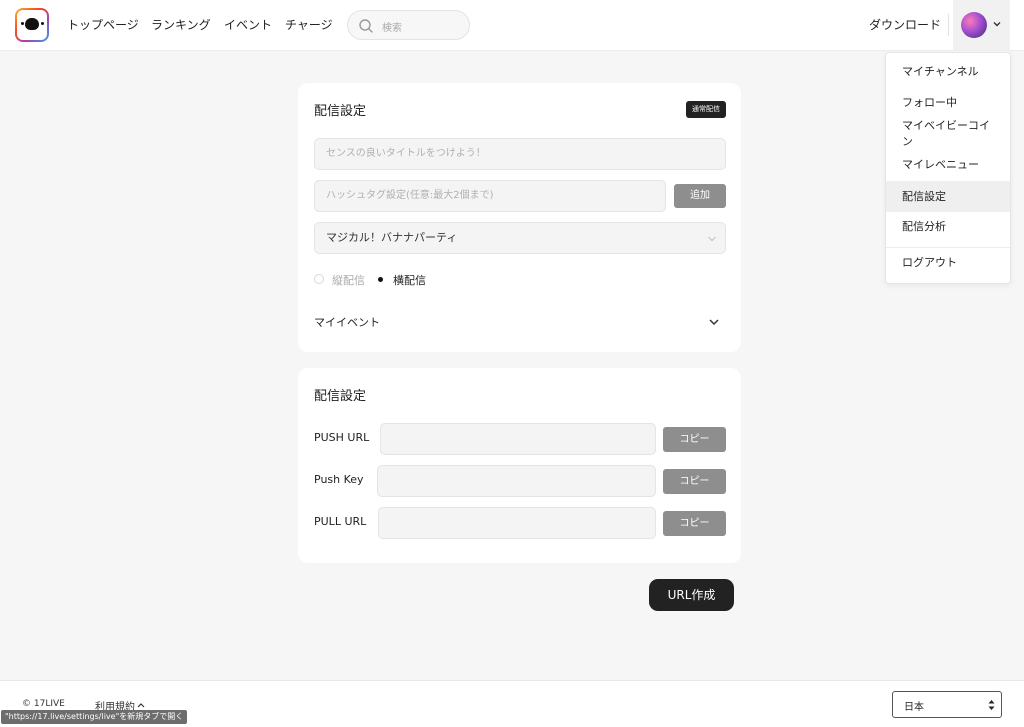  I want to click on my-event-label: マイイベント, so click(347, 322).